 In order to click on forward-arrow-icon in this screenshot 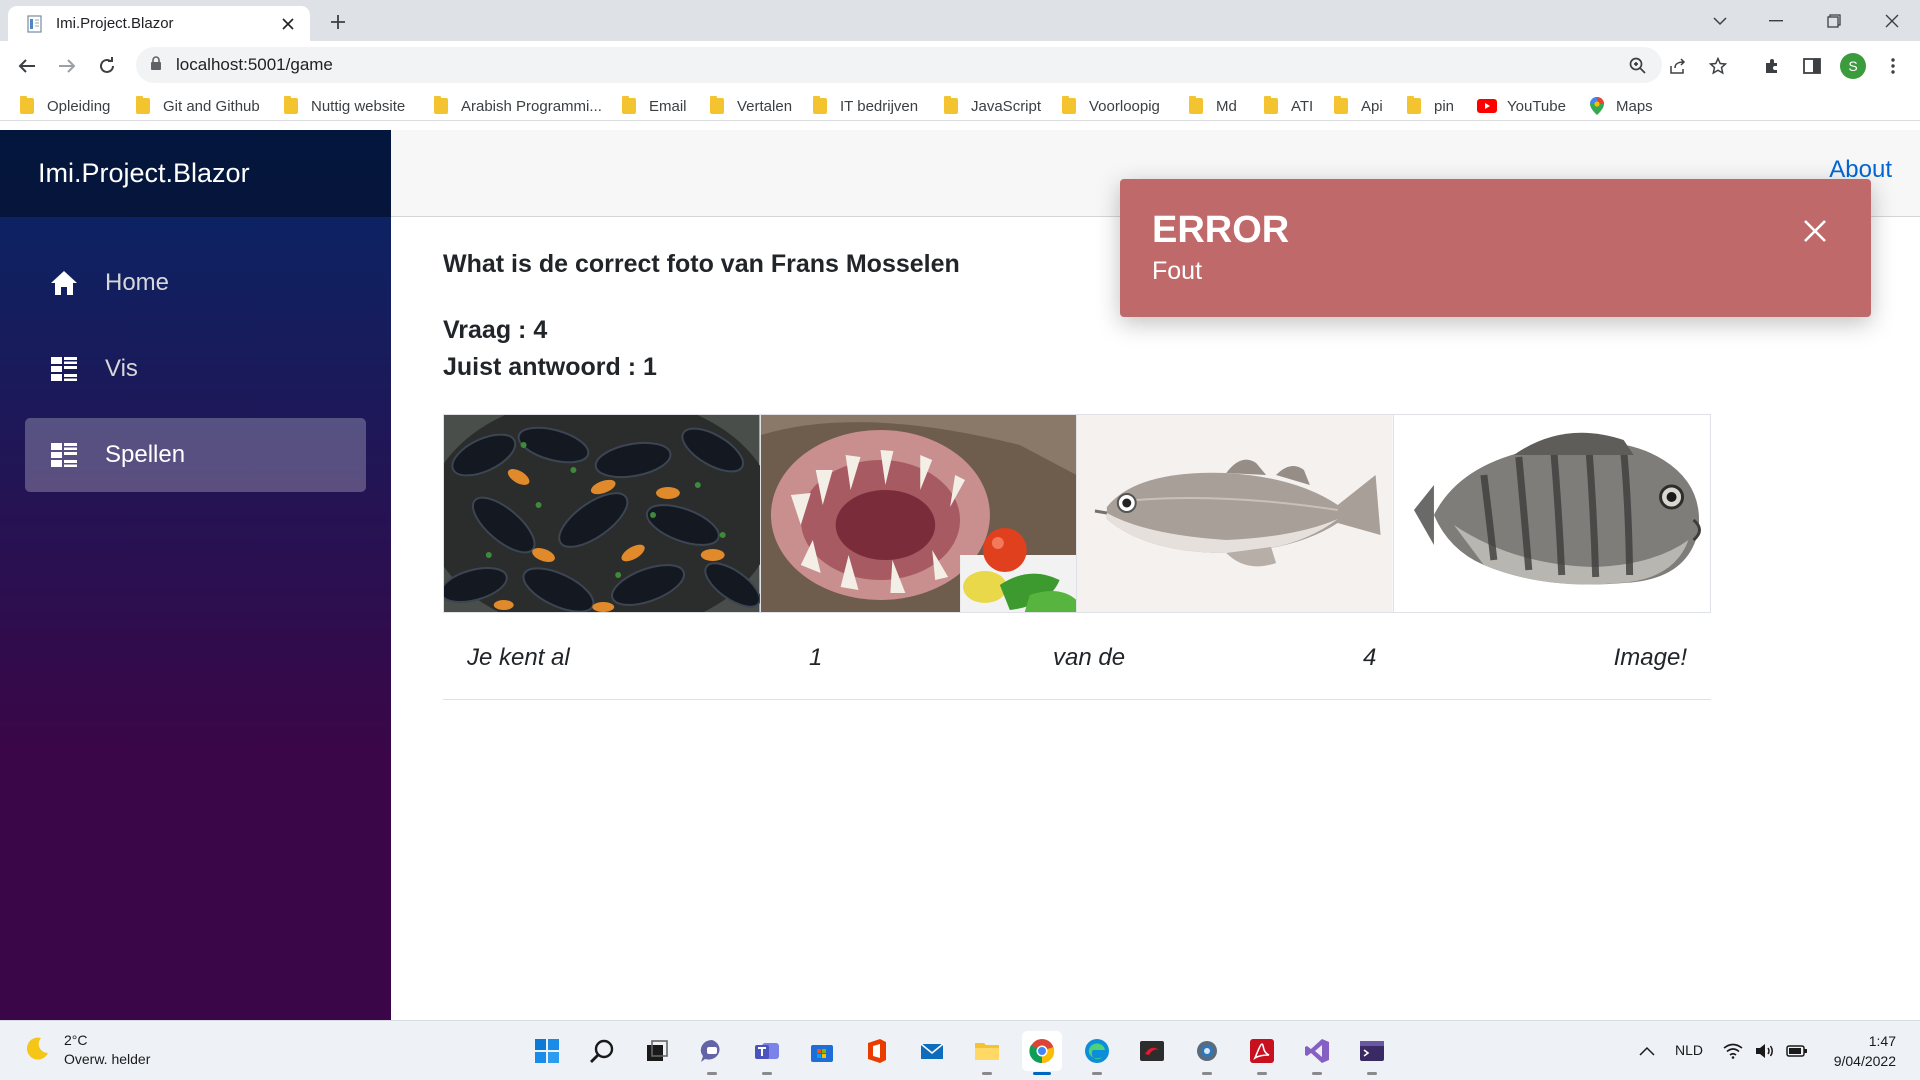, I will do `click(67, 66)`.